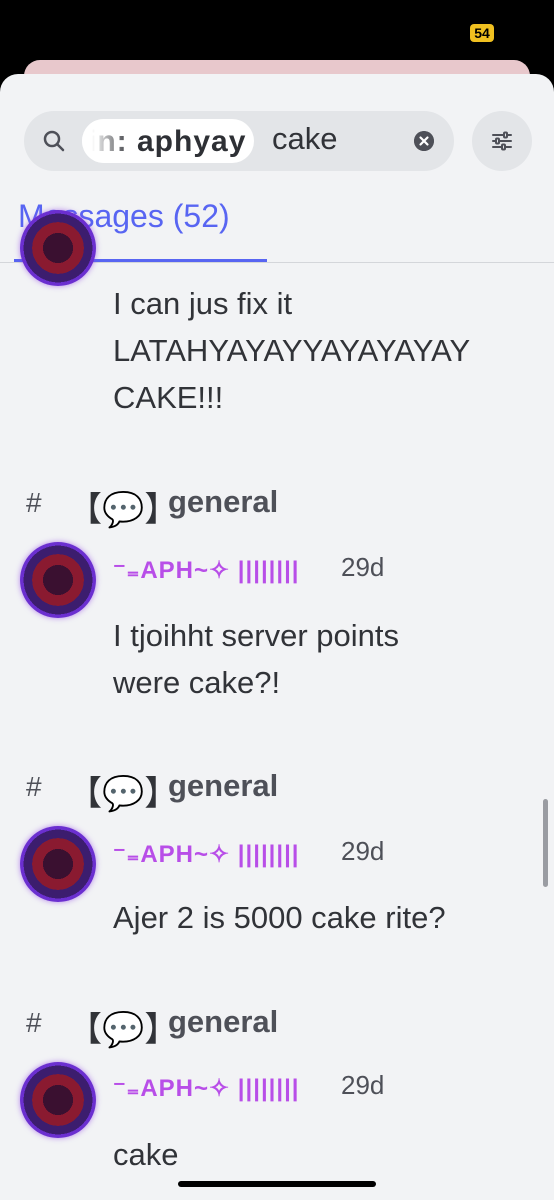 This screenshot has width=554, height=1200. I want to click on message-line: were cake?!, so click(197, 682).